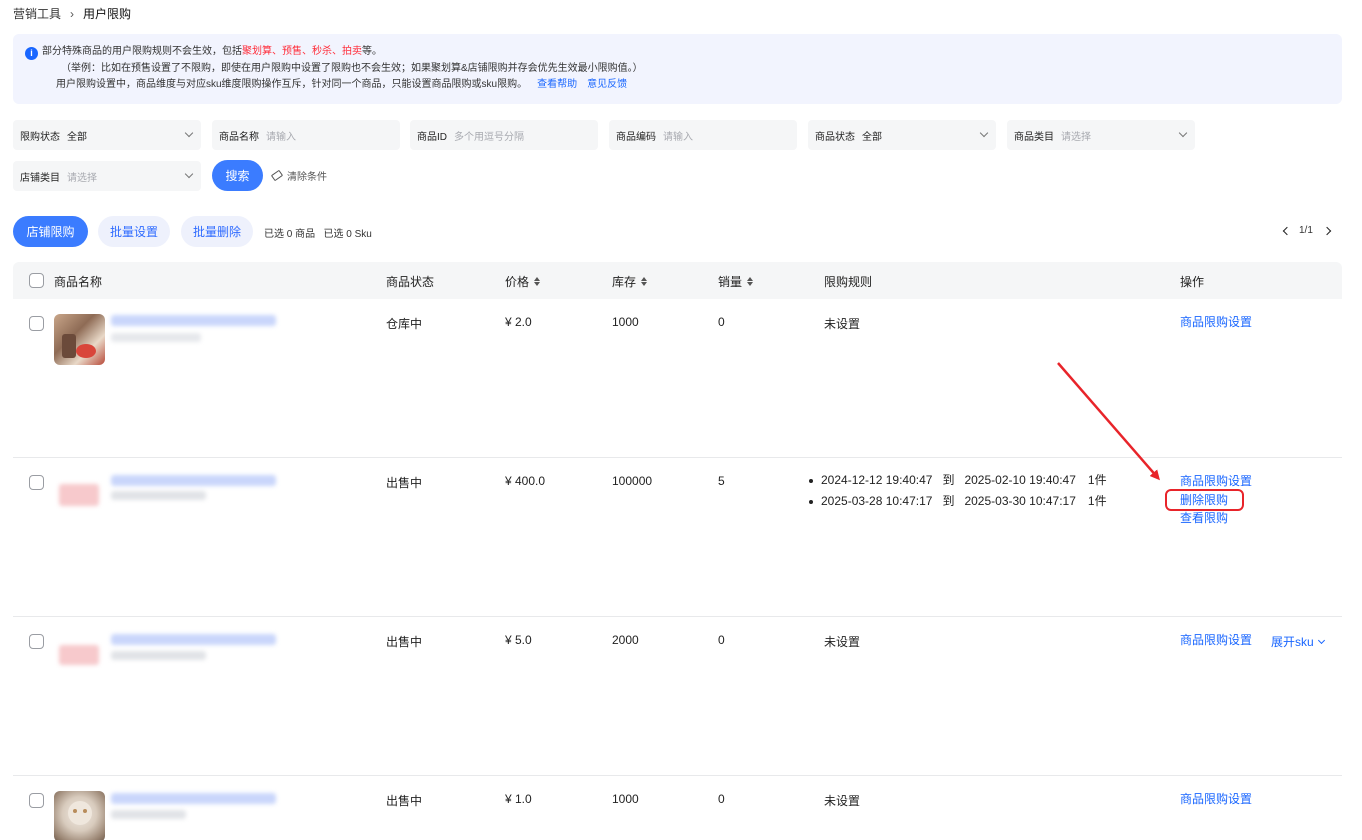  I want to click on header-rule: 限购规则, so click(848, 282).